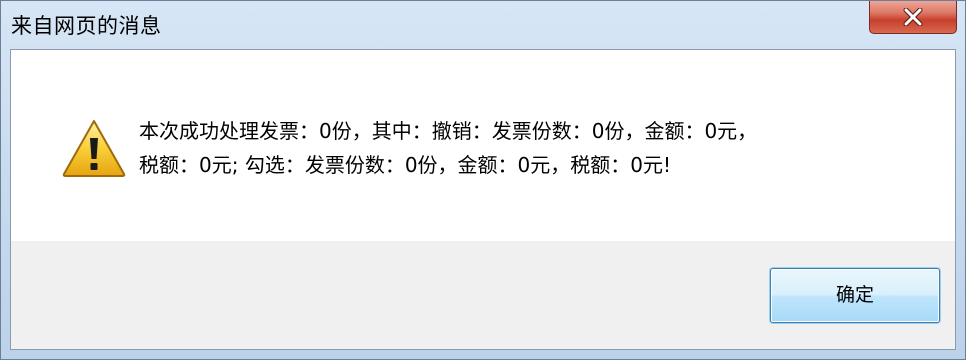 The width and height of the screenshot is (966, 360). I want to click on close-icon, so click(913, 17).